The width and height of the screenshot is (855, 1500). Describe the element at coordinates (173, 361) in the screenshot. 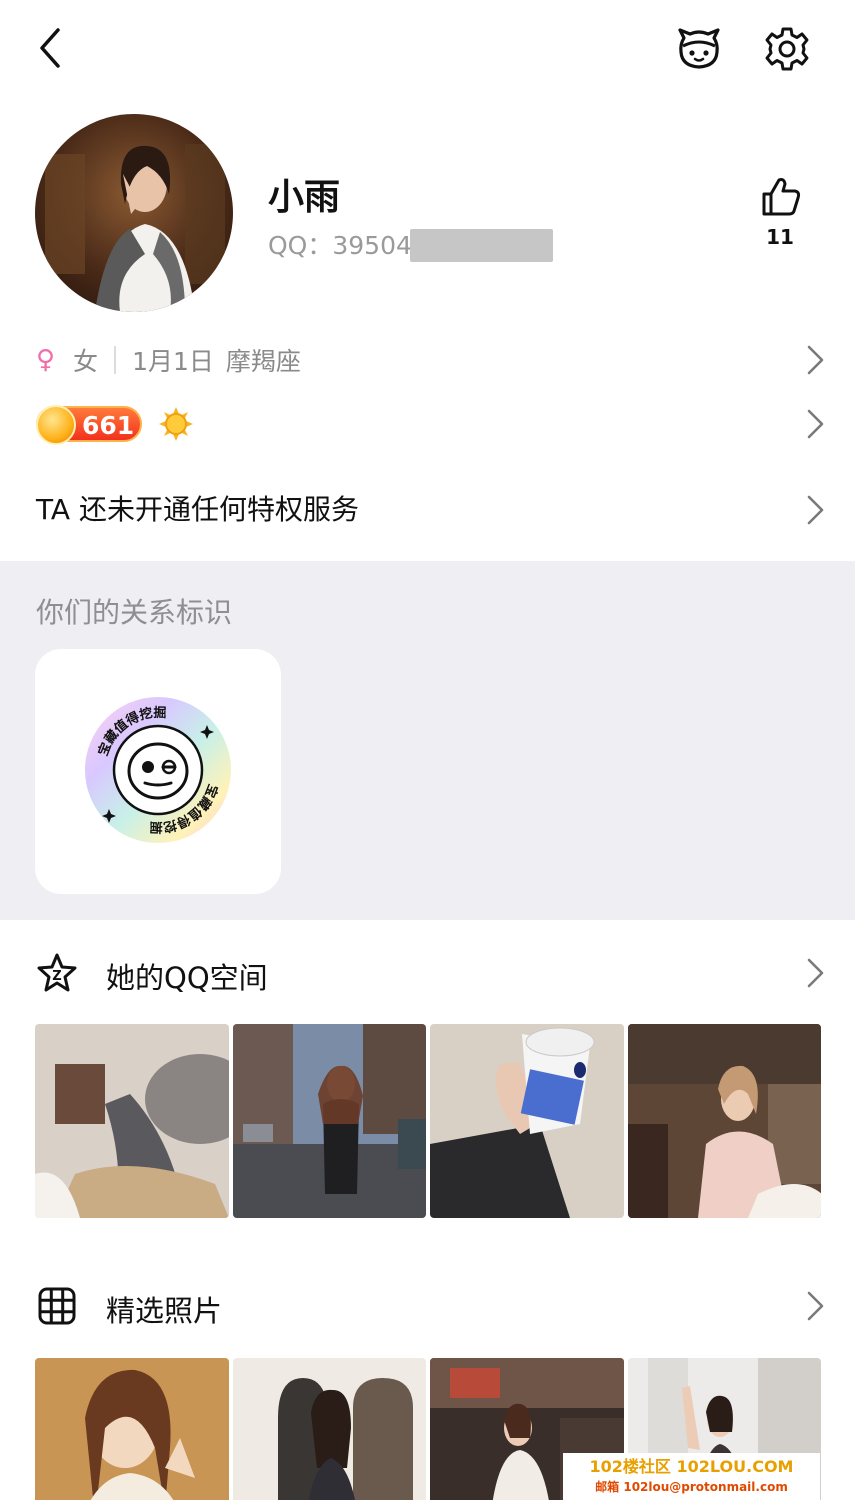

I see `birthday-text: 1月1日` at that location.